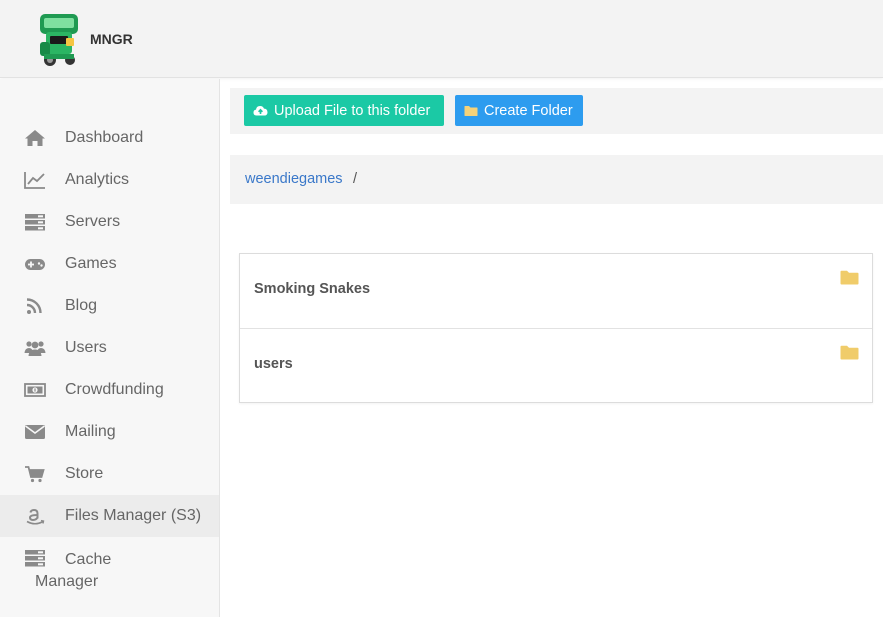  I want to click on sidebar-item-dashboard: Dashboard, so click(109, 138).